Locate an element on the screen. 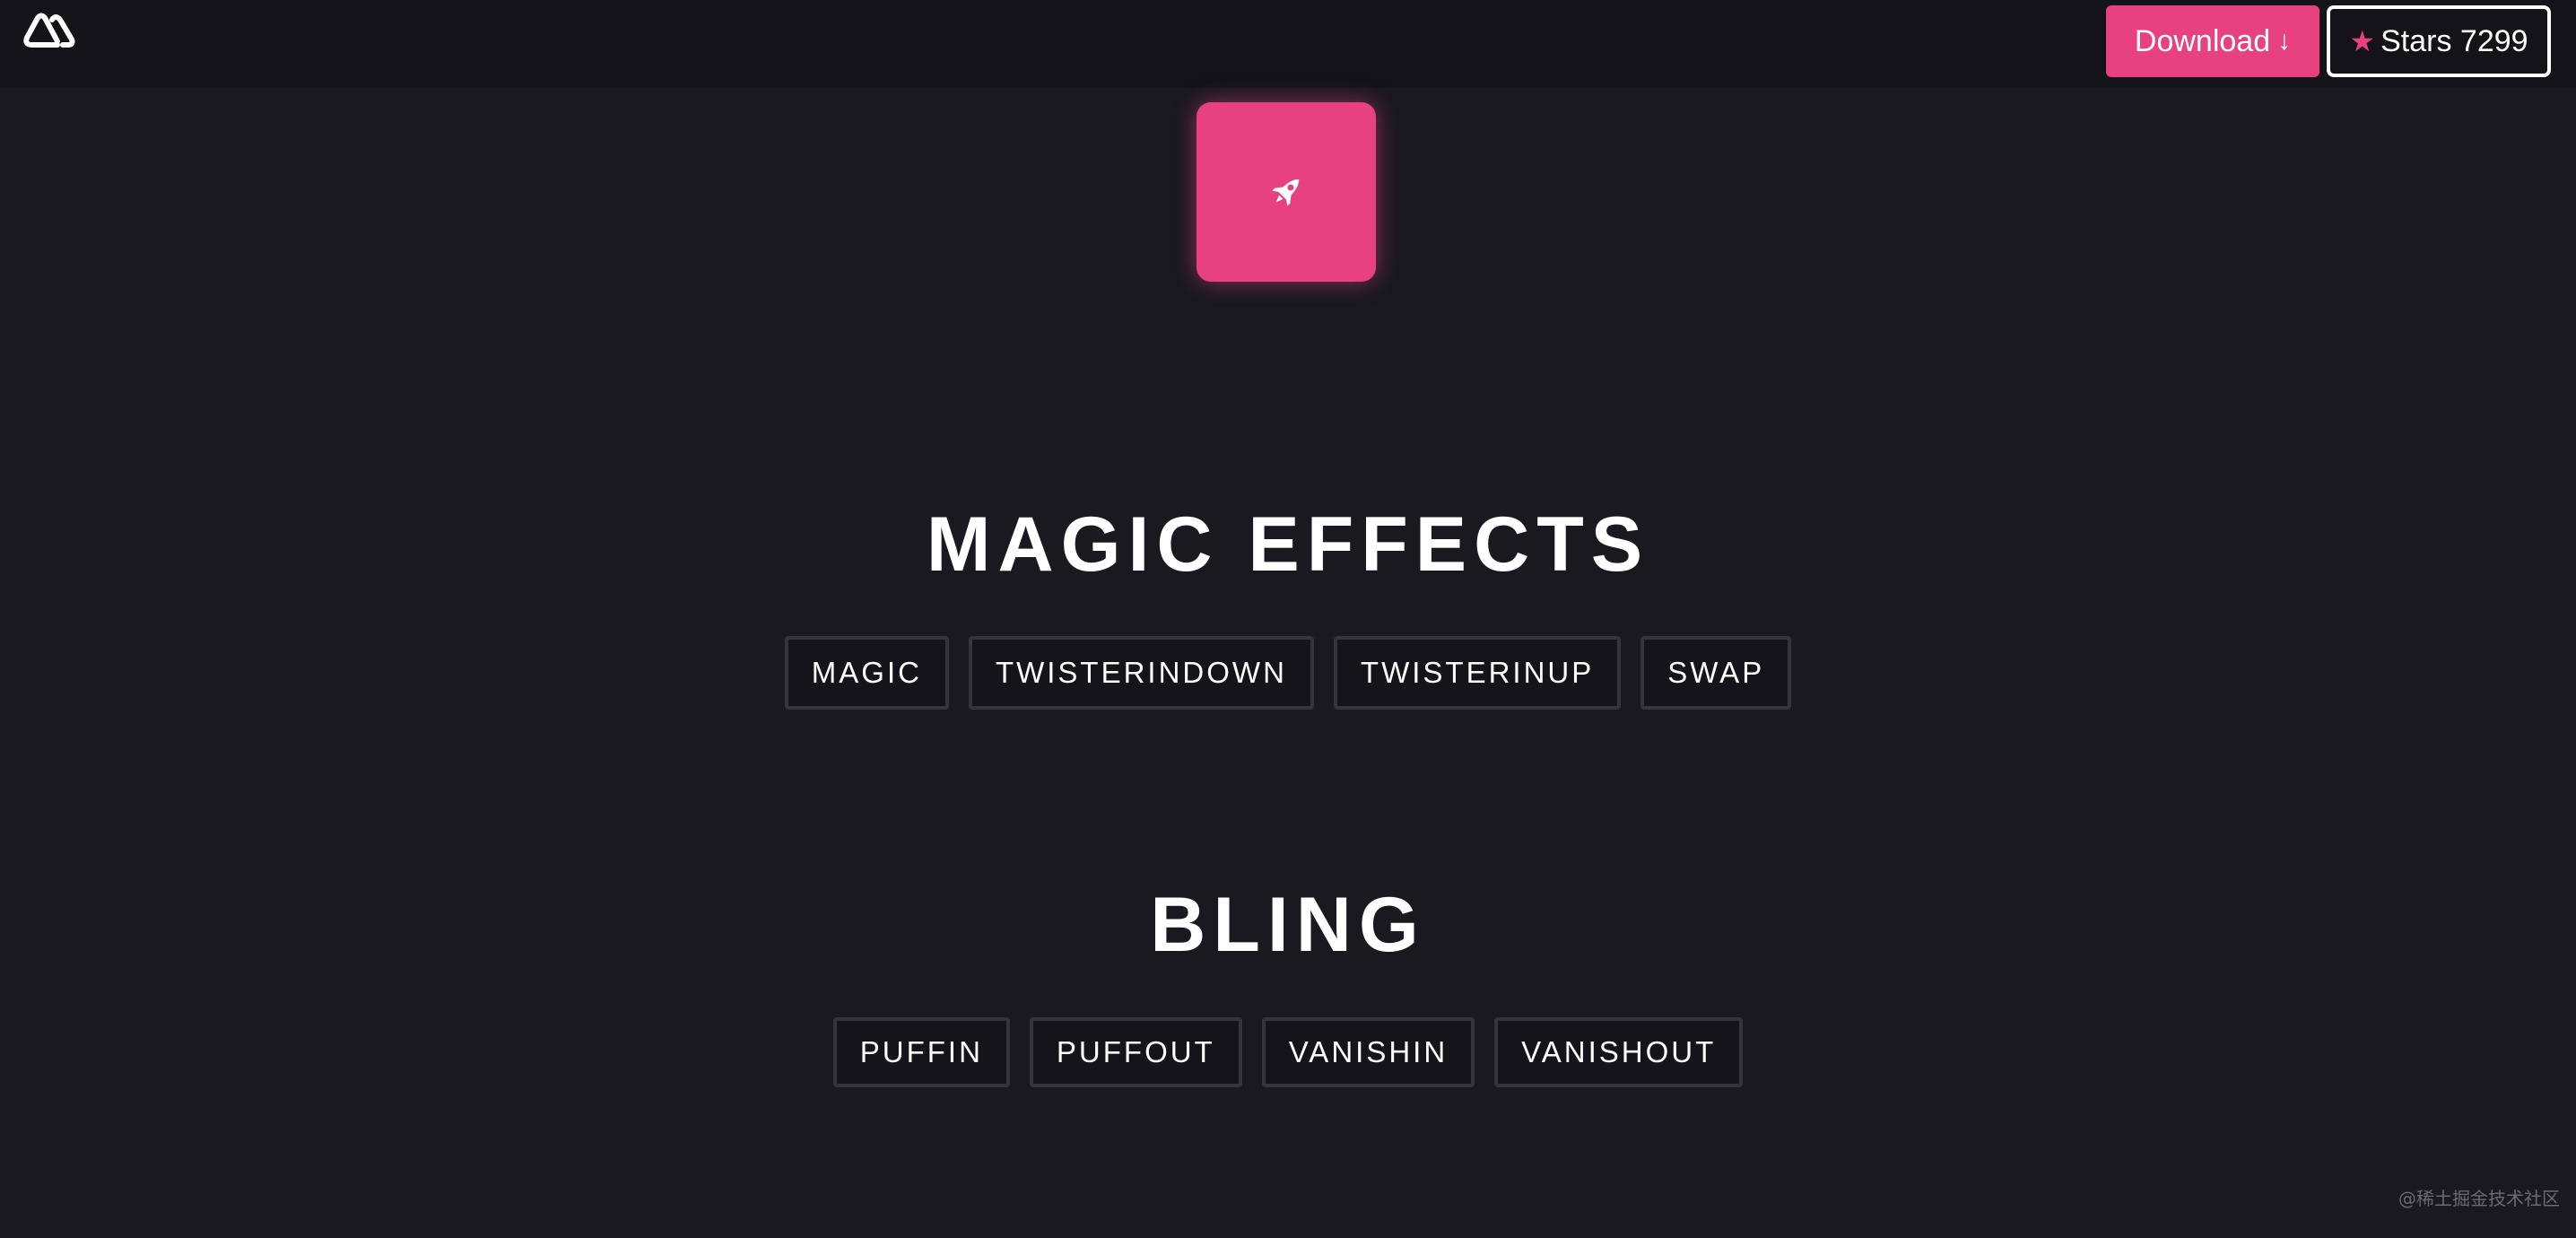 The height and width of the screenshot is (1238, 2576). logo-icon is located at coordinates (50, 32).